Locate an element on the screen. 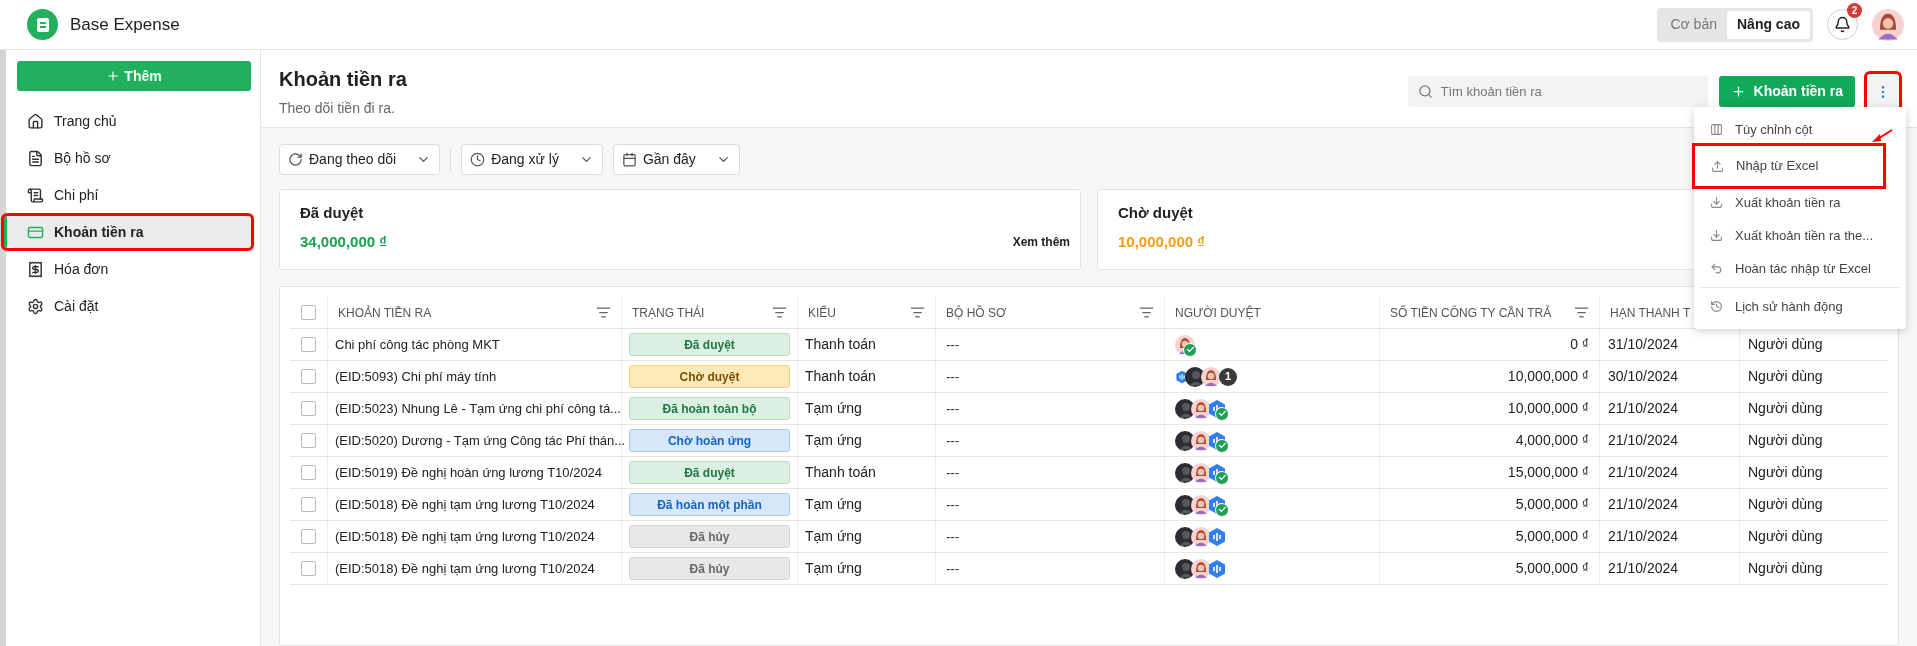 This screenshot has height=646, width=1917. column-header: TRẠNG THÁI is located at coordinates (668, 313).